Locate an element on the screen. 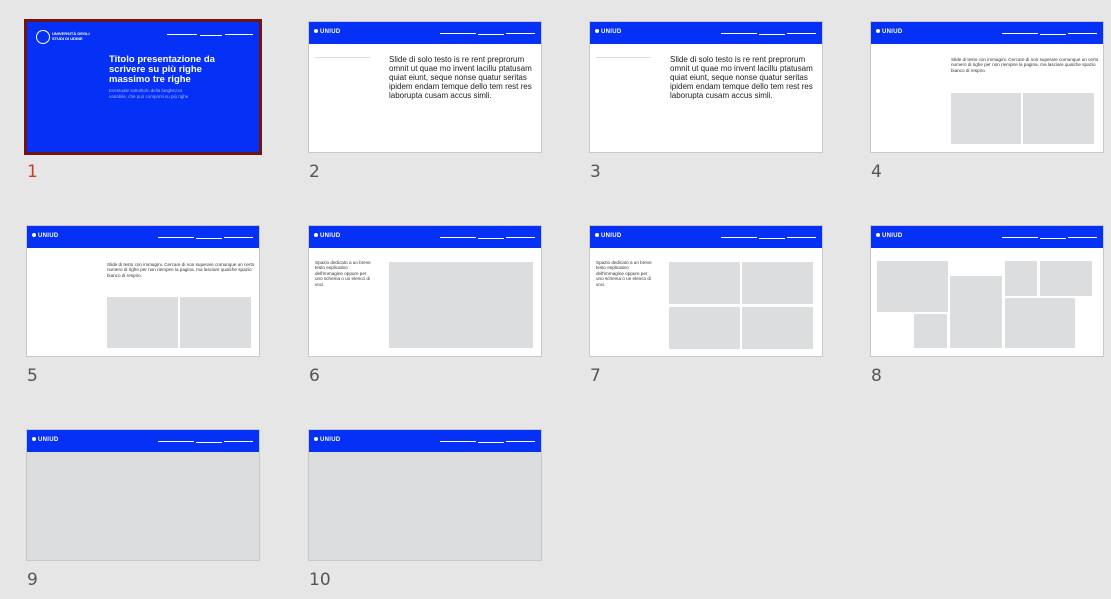 The height and width of the screenshot is (599, 1111). slide-thumbnail-10: UNIUD 10 is located at coordinates (425, 510).